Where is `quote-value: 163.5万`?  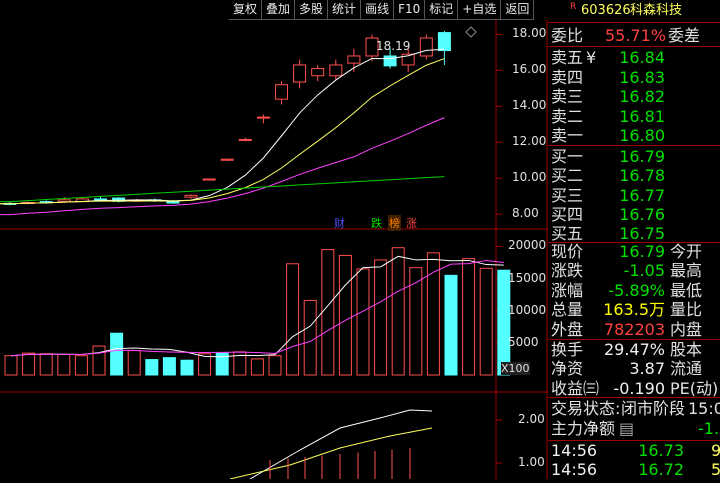 quote-value: 163.5万 is located at coordinates (634, 310).